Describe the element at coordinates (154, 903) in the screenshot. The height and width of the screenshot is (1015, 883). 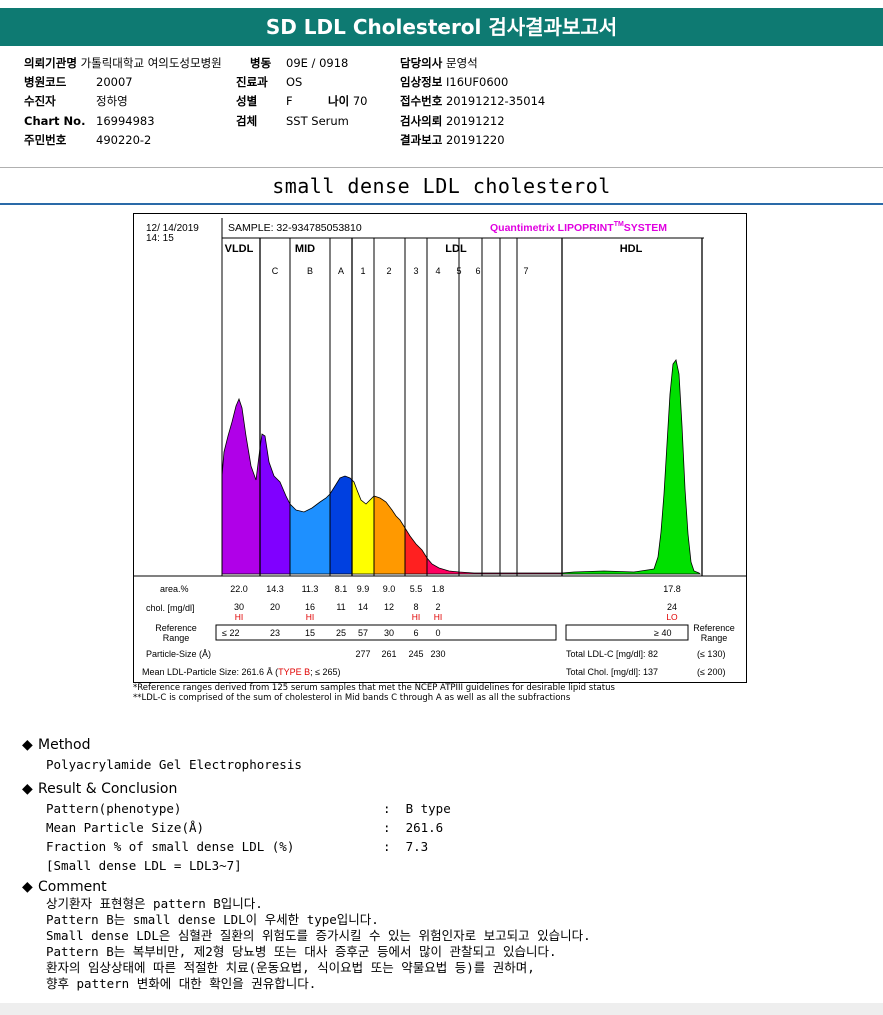
I see `comment-line-1: 상기환자 표현형은 pattern B입니다.` at that location.